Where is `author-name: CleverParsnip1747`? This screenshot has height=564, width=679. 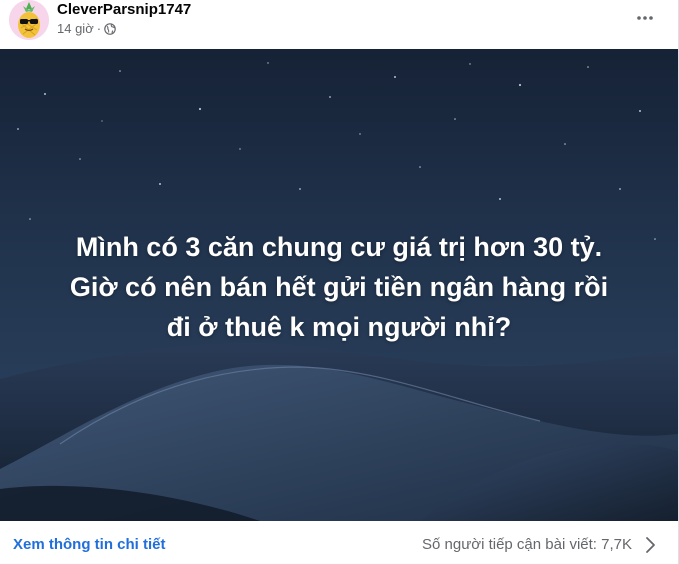
author-name: CleverParsnip1747 is located at coordinates (124, 10).